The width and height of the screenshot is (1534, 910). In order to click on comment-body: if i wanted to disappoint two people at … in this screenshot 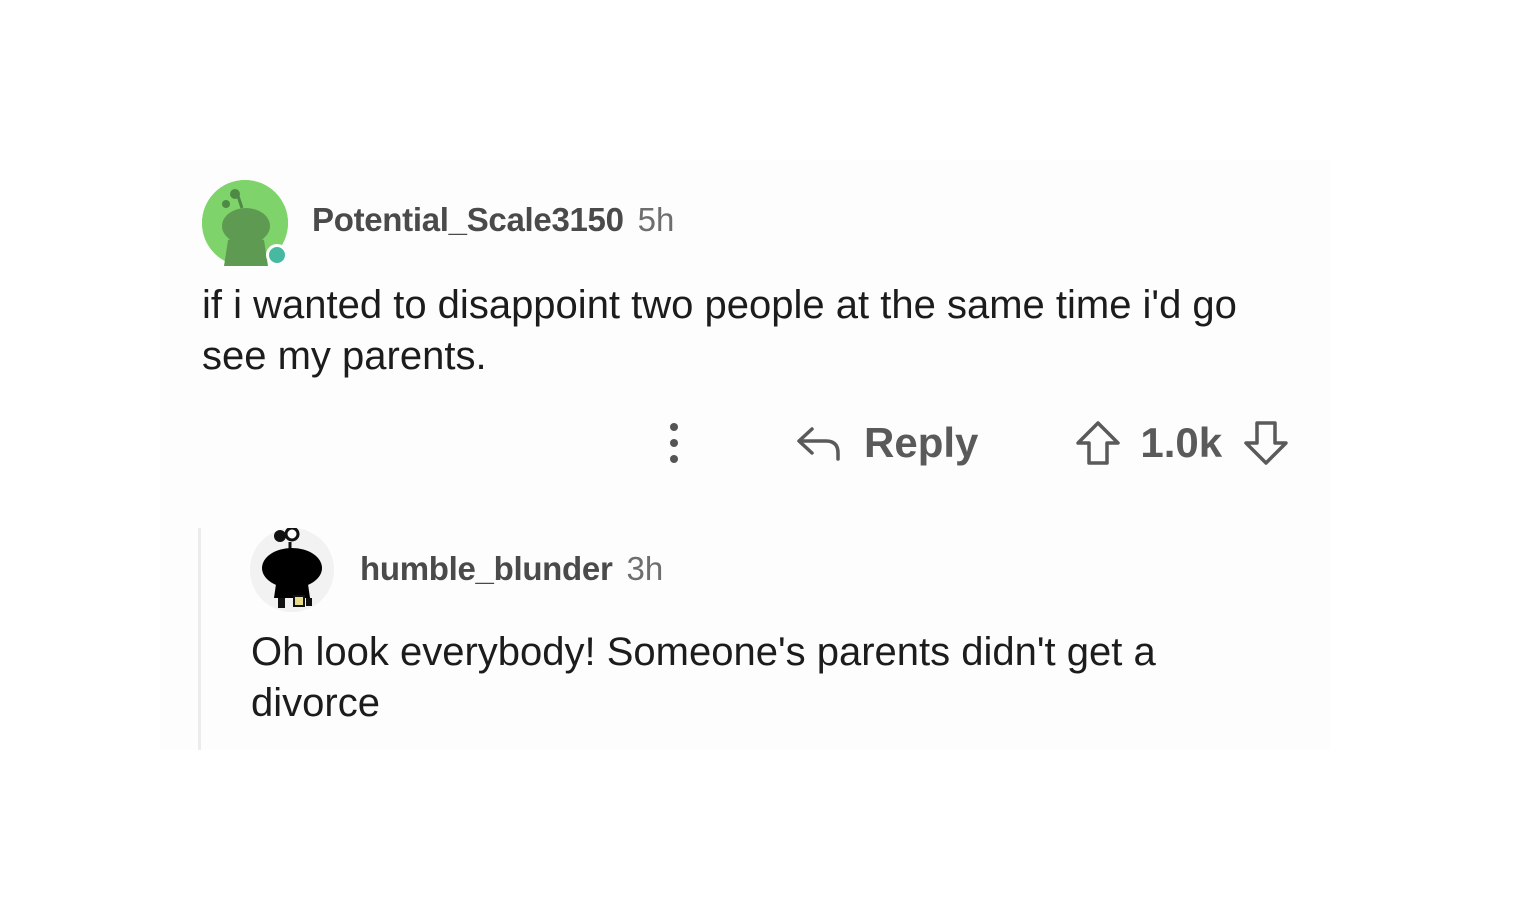, I will do `click(719, 330)`.